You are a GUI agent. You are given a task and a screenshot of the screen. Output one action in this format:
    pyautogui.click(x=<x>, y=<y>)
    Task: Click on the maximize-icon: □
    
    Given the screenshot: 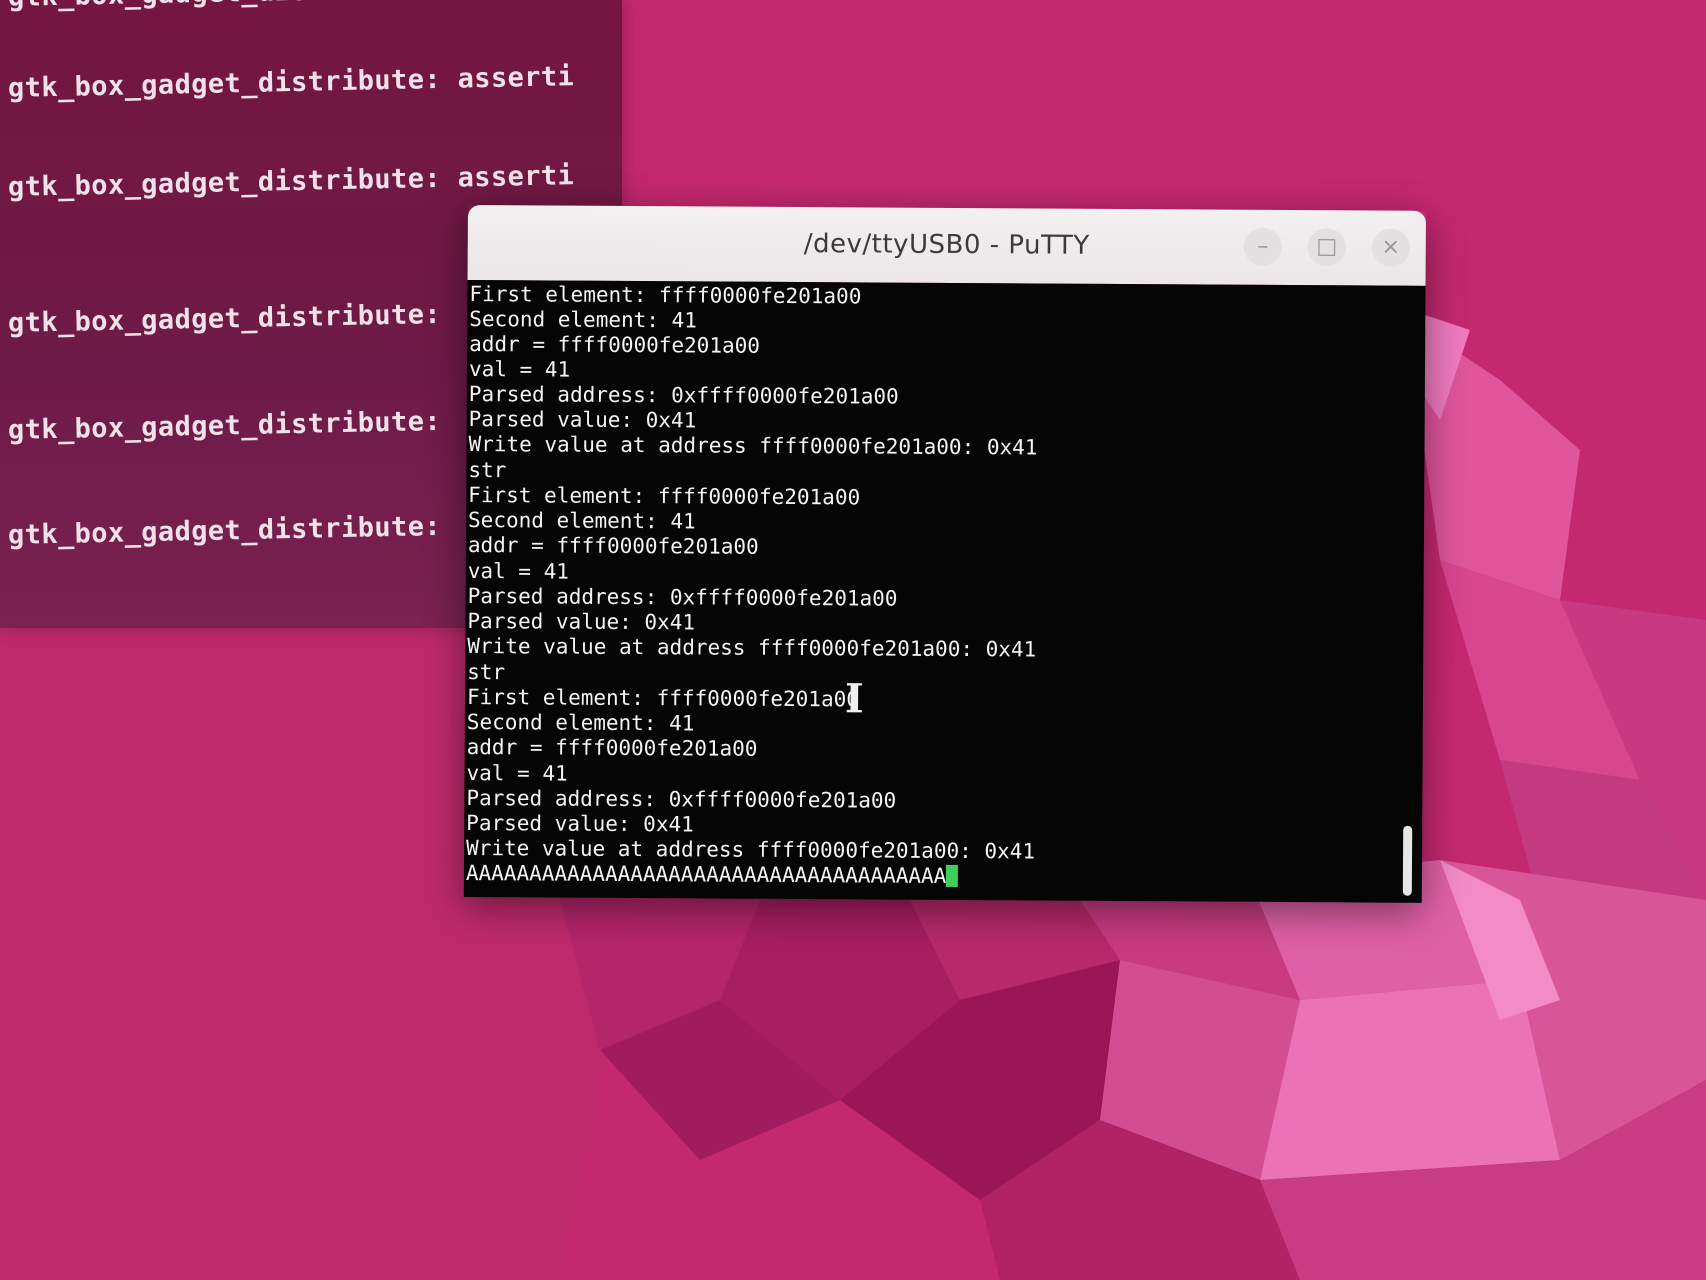 What is the action you would take?
    pyautogui.click(x=1327, y=247)
    